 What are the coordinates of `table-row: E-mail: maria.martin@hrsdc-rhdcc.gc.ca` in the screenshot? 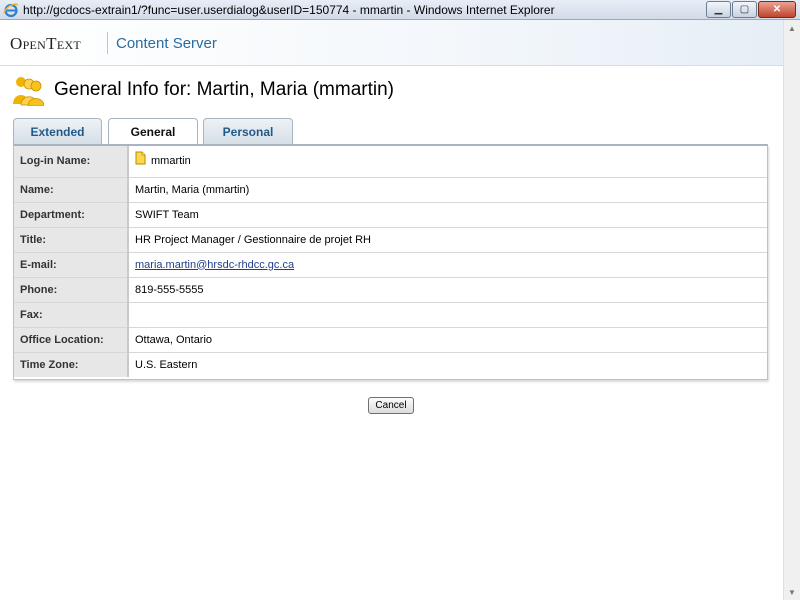 It's located at (390, 265).